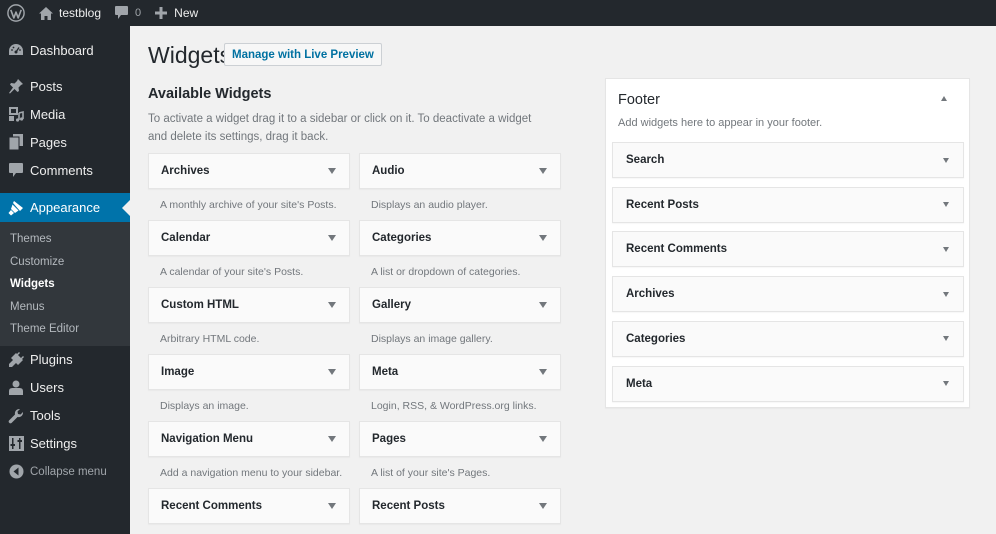 This screenshot has width=996, height=534. What do you see at coordinates (65, 239) in the screenshot?
I see `submenu-item-themes: Themes` at bounding box center [65, 239].